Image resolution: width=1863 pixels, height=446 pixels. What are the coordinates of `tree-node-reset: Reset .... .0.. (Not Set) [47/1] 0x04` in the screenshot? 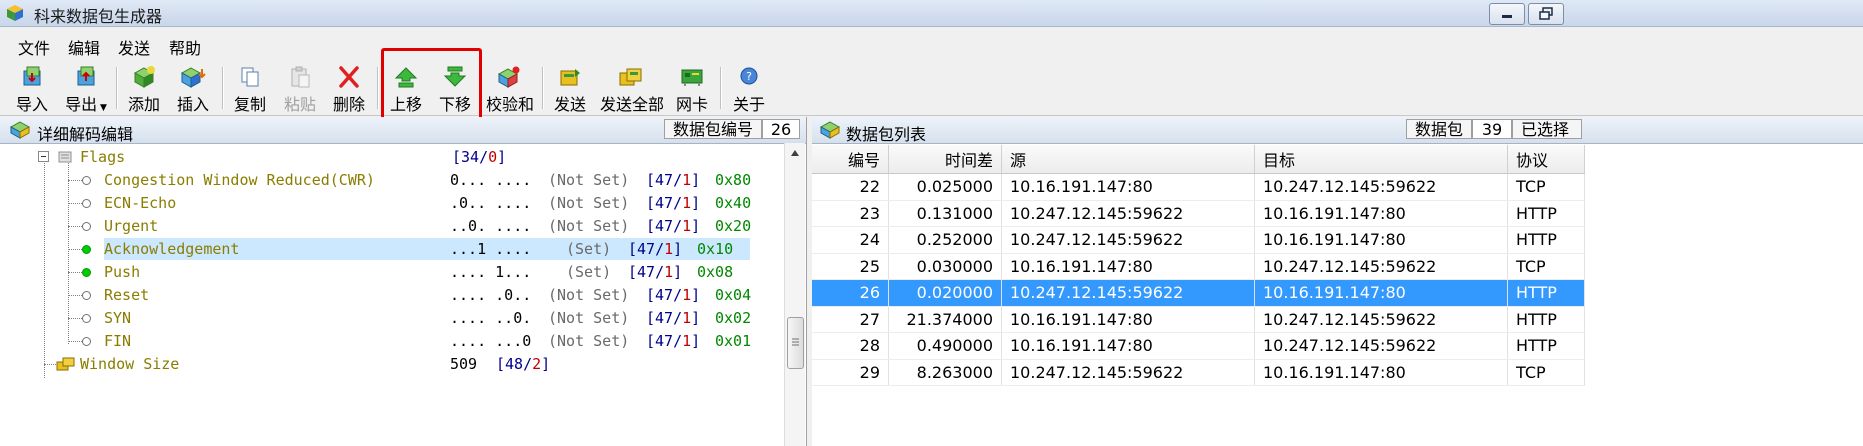 It's located at (392, 295).